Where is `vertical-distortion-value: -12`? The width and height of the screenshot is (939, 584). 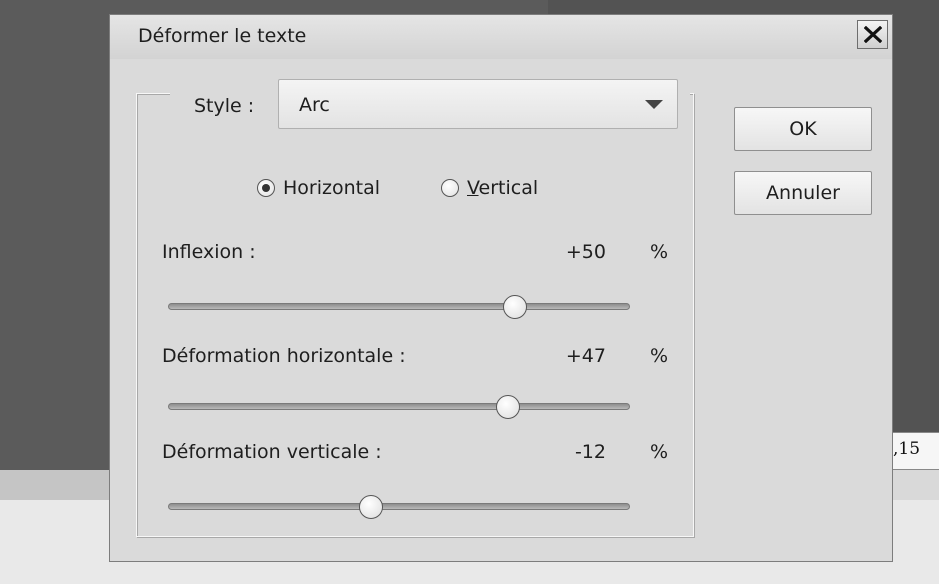 vertical-distortion-value: -12 is located at coordinates (576, 452).